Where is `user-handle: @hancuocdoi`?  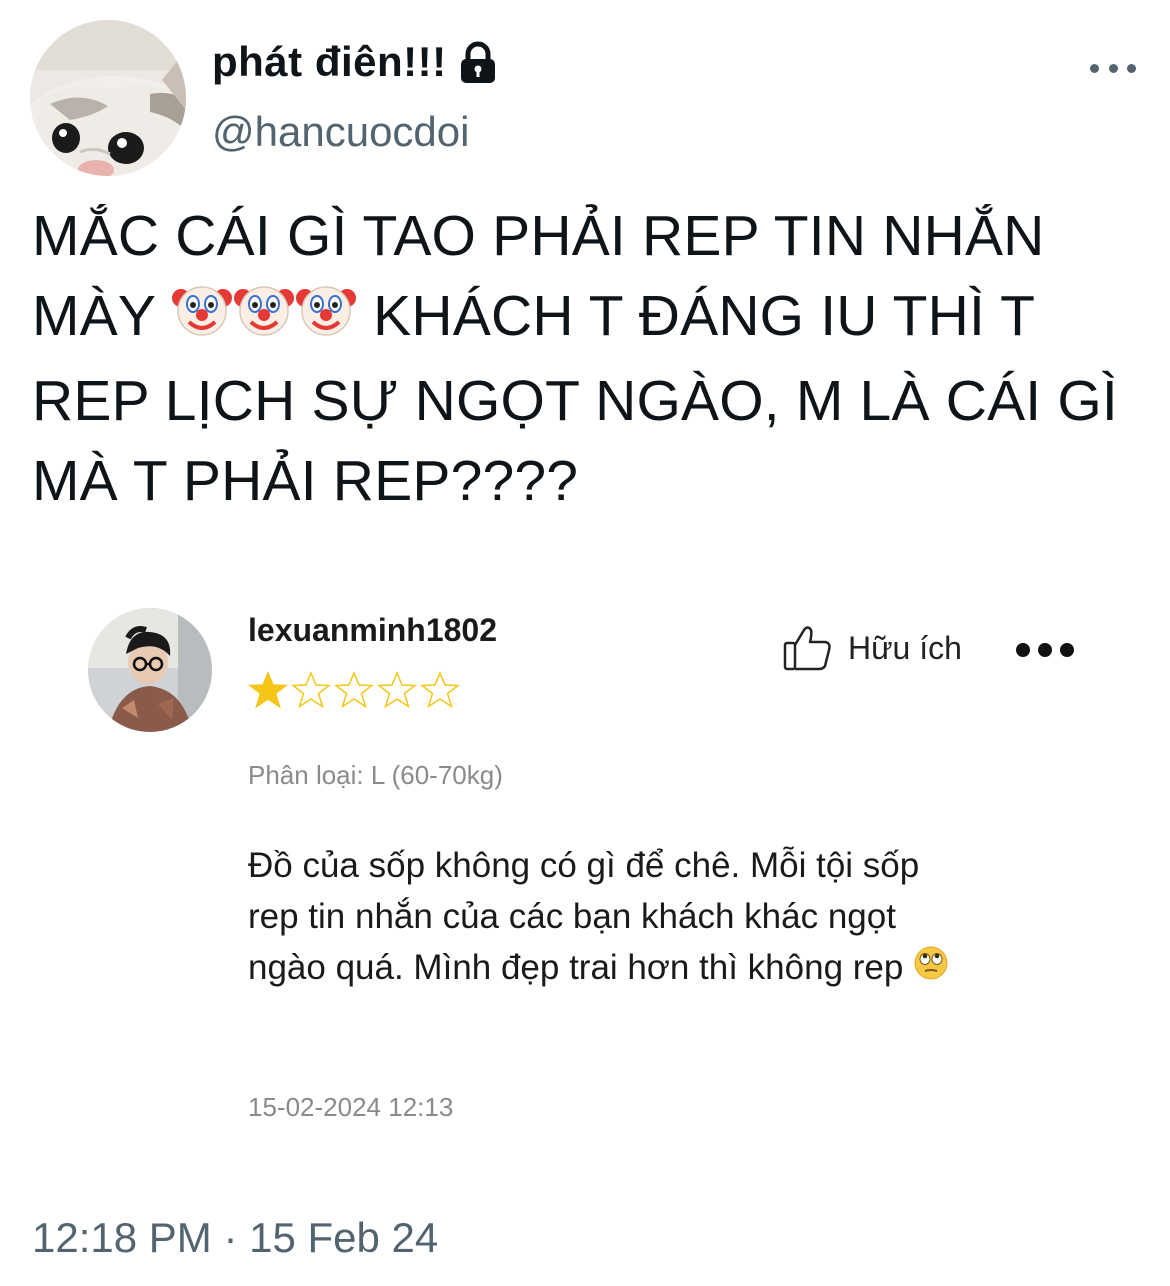
user-handle: @hancuocdoi is located at coordinates (340, 132).